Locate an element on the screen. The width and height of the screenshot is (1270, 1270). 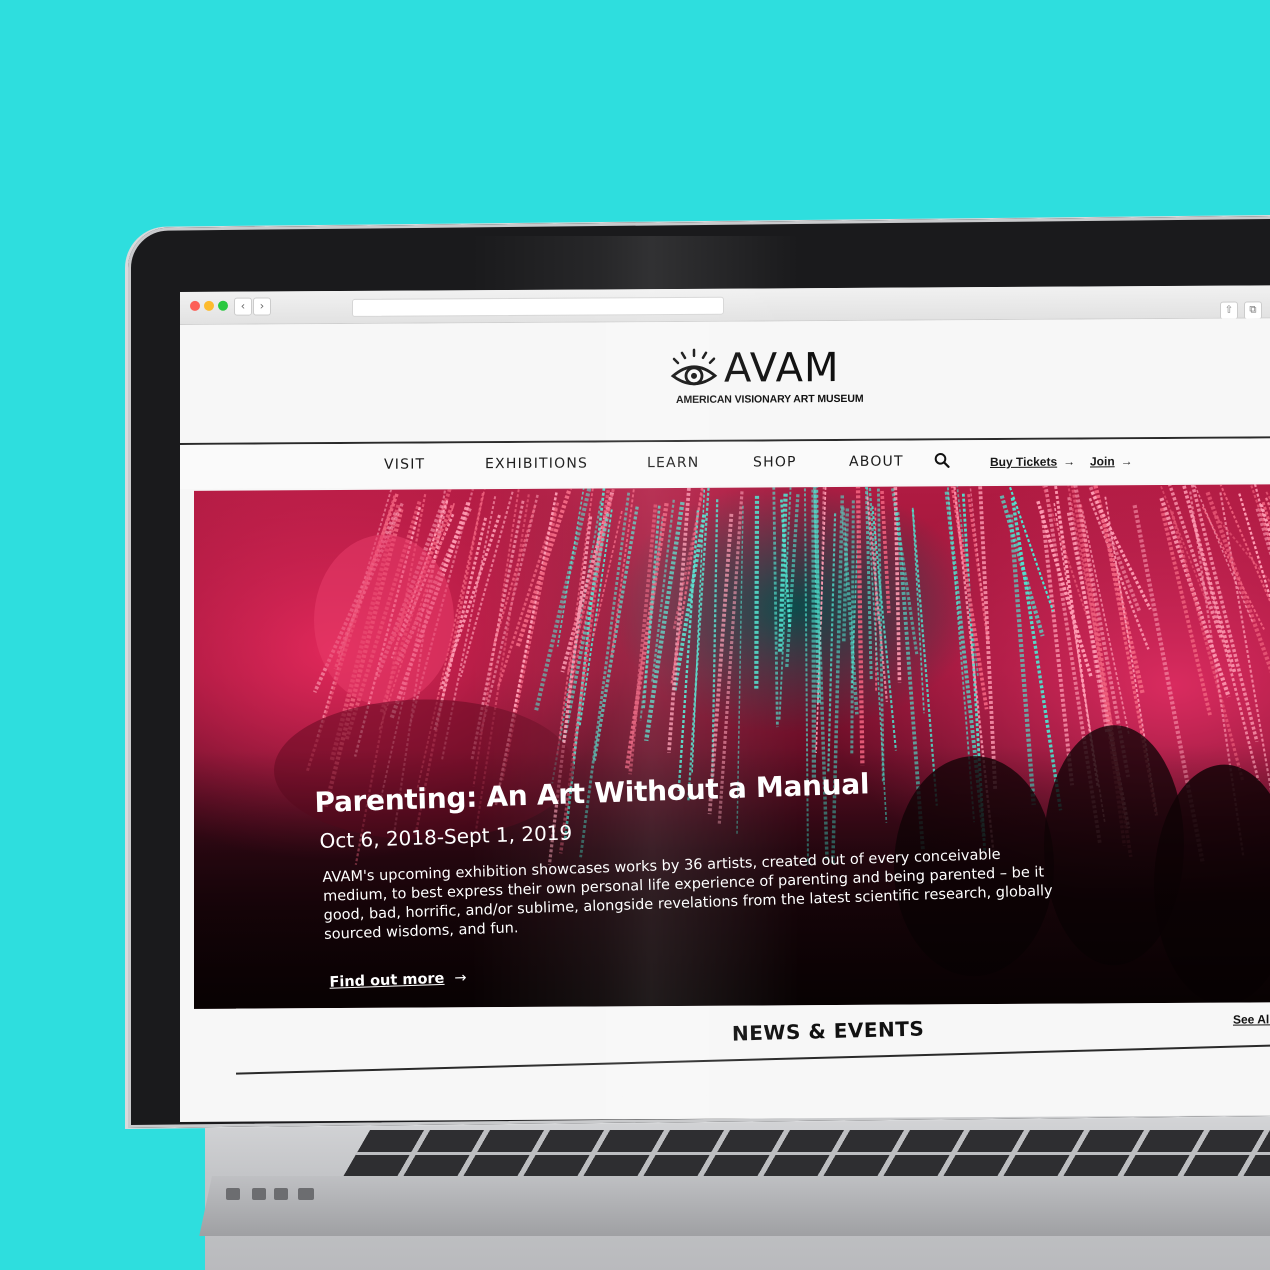
hdmi-port is located at coordinates (306, 1194).